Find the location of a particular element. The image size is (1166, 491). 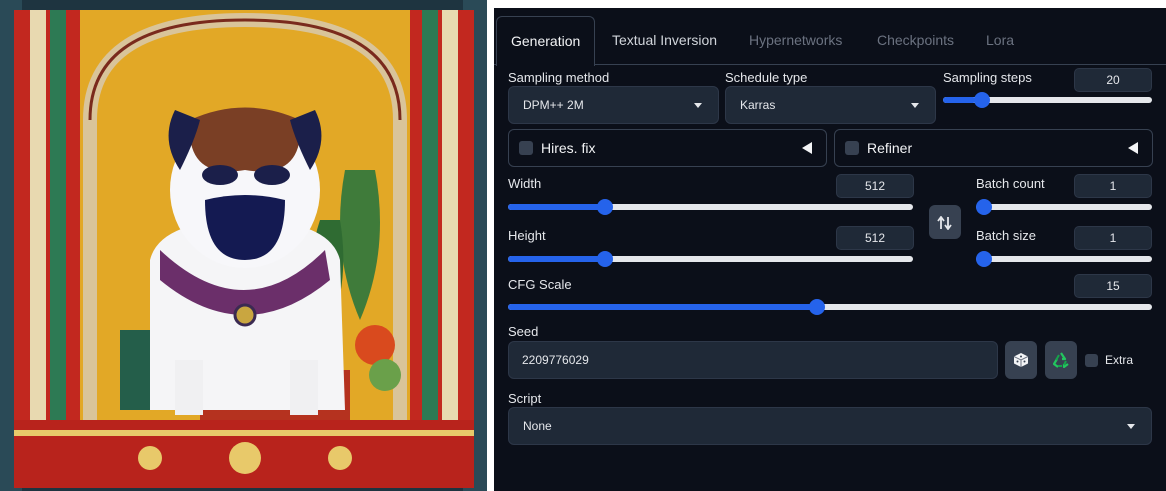

random-seed-button is located at coordinates (1021, 360).